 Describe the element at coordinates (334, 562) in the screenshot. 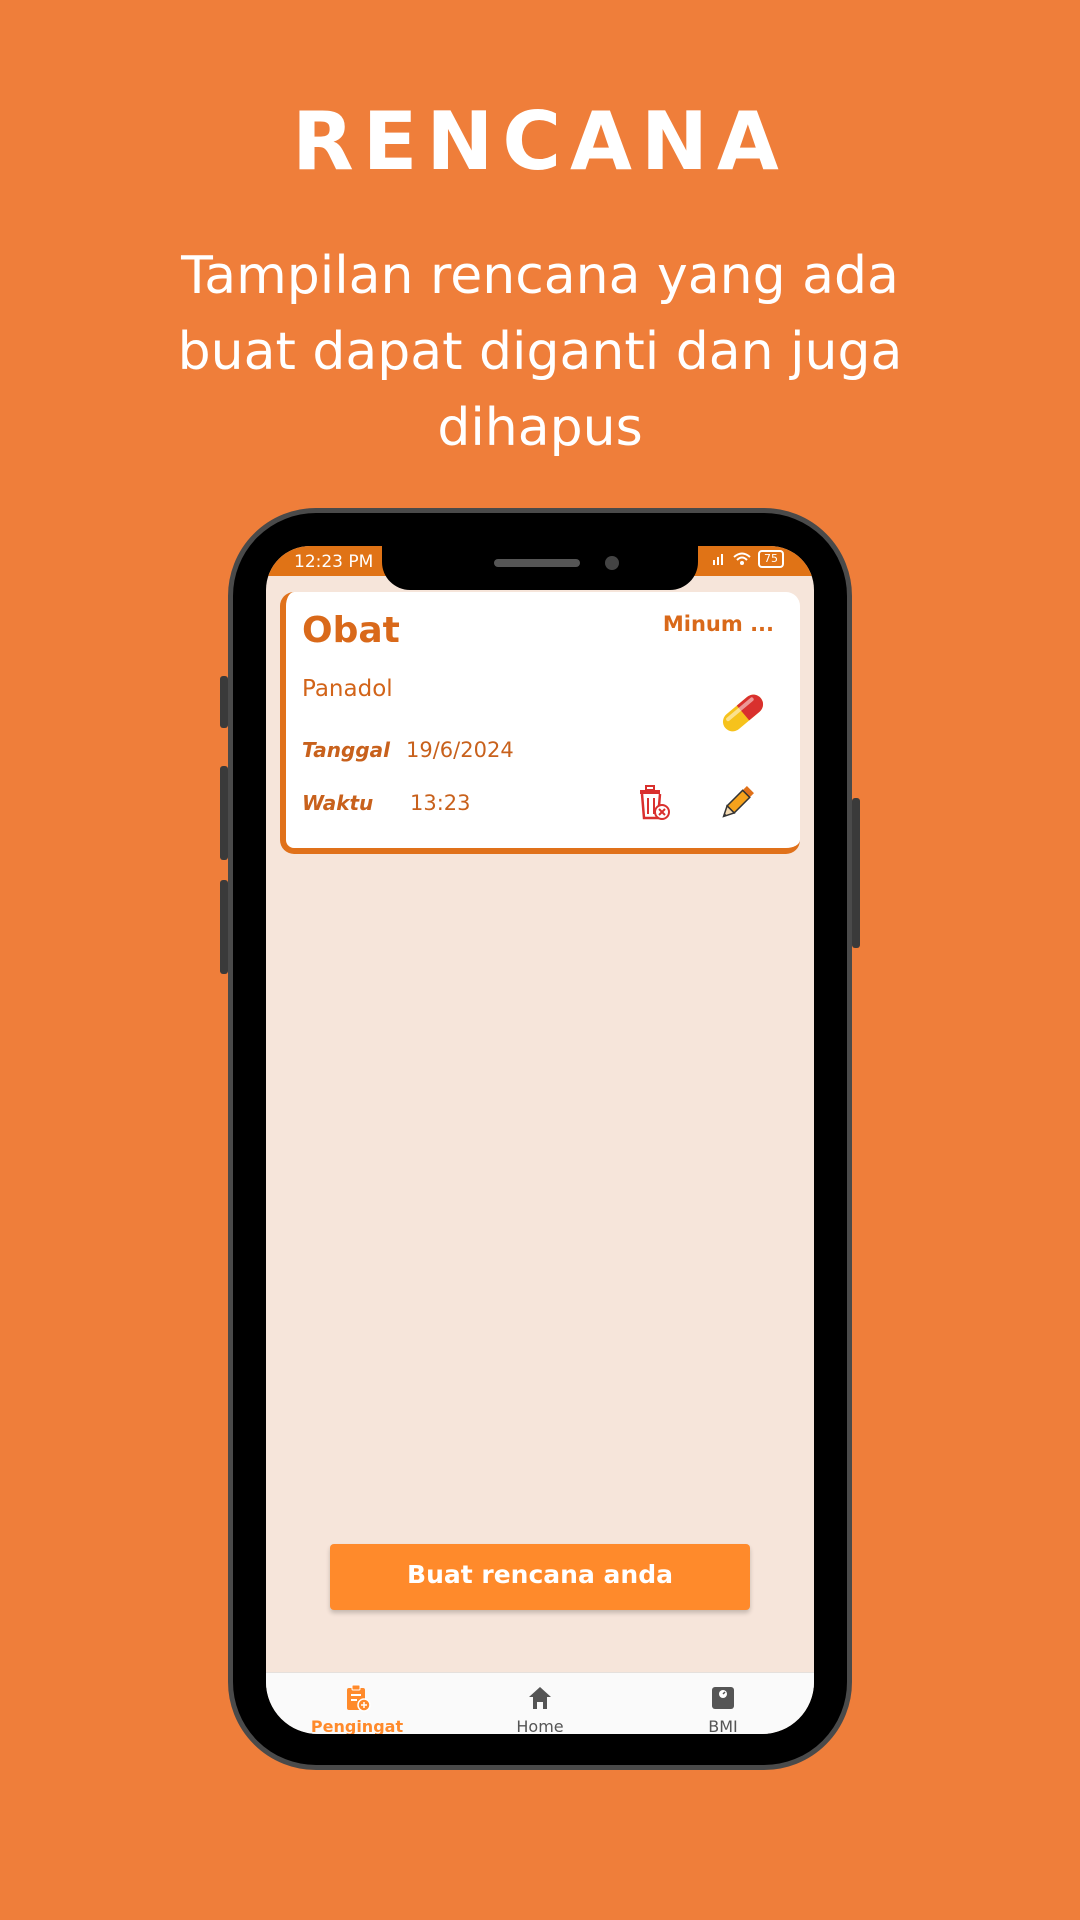

I see `status-time: 12:23 PM` at that location.